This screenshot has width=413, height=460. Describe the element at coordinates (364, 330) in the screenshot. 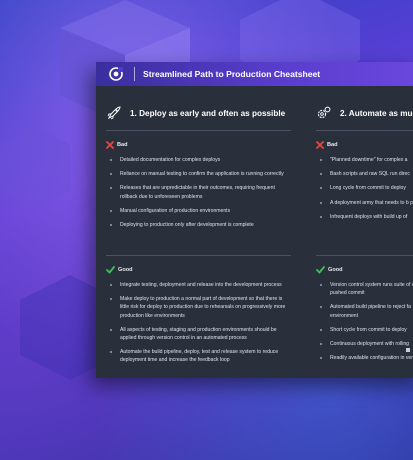

I see `list-item: Short cycle from commit to deploy` at that location.